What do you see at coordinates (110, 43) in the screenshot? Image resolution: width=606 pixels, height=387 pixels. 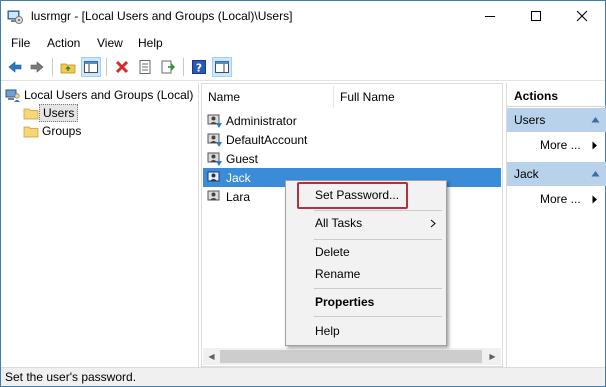 I see `menu-view: View` at bounding box center [110, 43].